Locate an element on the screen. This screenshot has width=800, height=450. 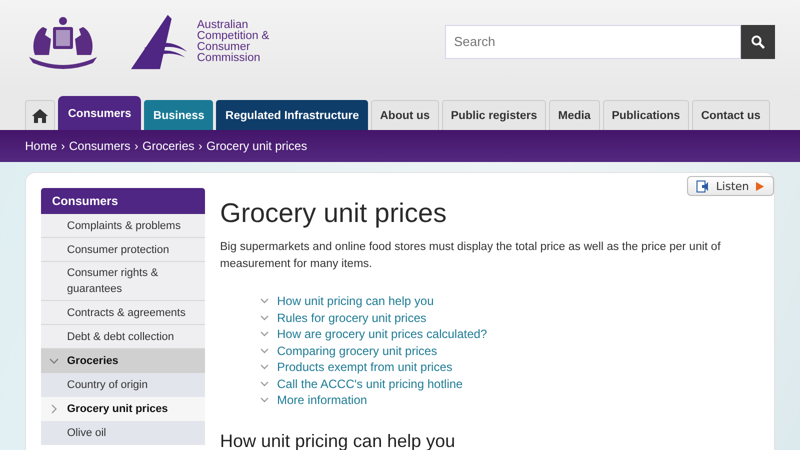
section-link: More information is located at coordinates (322, 400).